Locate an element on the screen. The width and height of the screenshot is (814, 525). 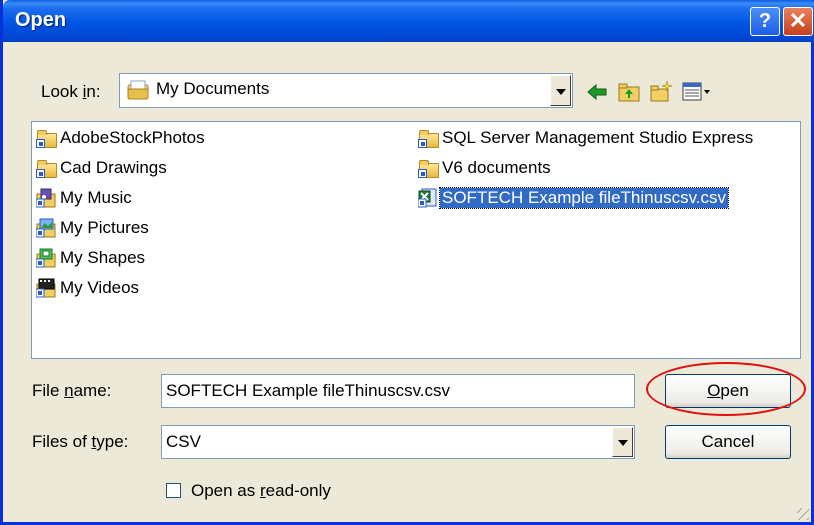
back-arrow-icon is located at coordinates (597, 92).